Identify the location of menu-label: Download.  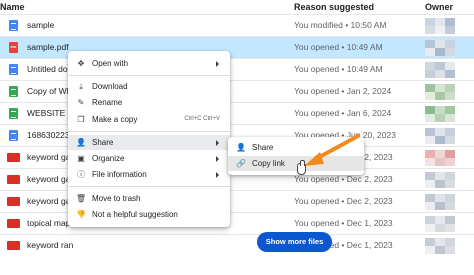
(110, 86).